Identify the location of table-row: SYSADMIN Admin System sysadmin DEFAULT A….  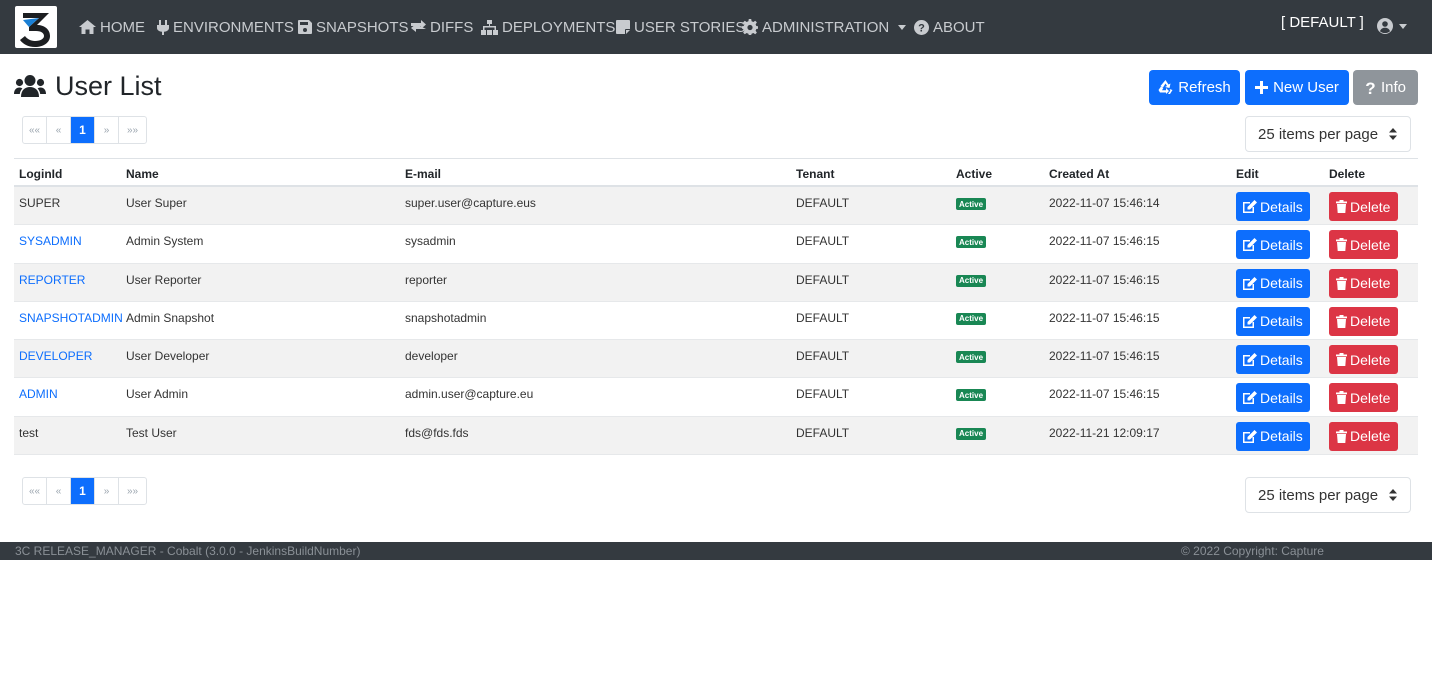
(716, 244).